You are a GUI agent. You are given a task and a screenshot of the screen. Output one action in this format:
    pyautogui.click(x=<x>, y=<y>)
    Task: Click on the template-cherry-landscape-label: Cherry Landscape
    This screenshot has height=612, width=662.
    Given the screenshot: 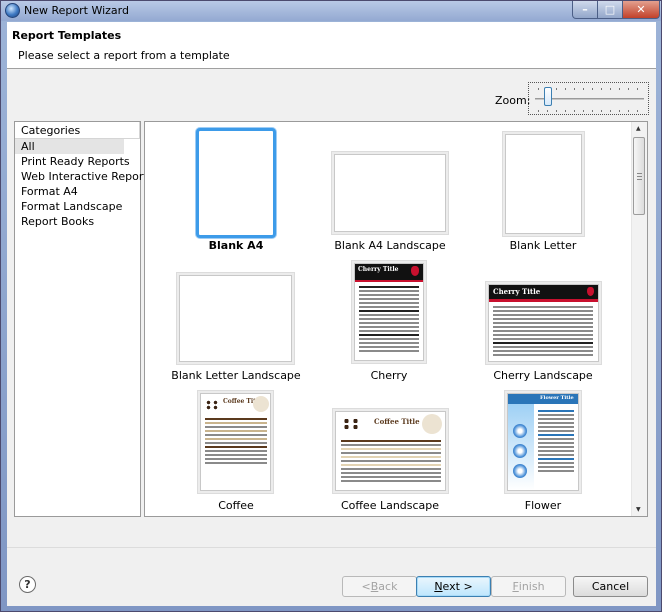 What is the action you would take?
    pyautogui.click(x=543, y=375)
    